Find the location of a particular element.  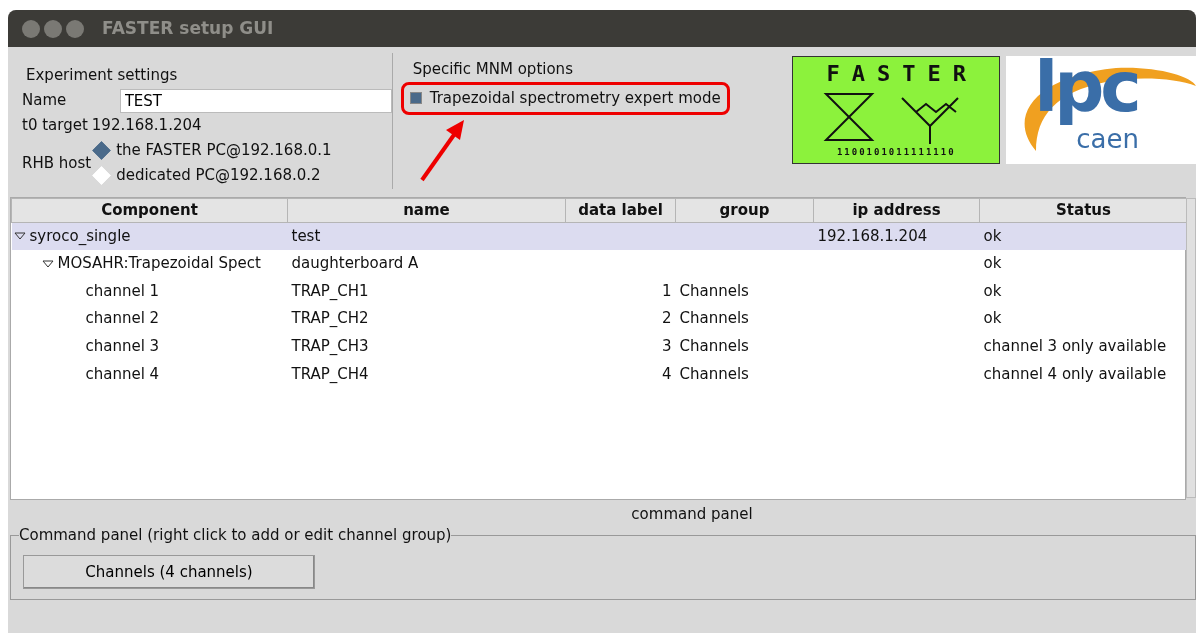

table-cell: TRAP_CH2 is located at coordinates (330, 318).